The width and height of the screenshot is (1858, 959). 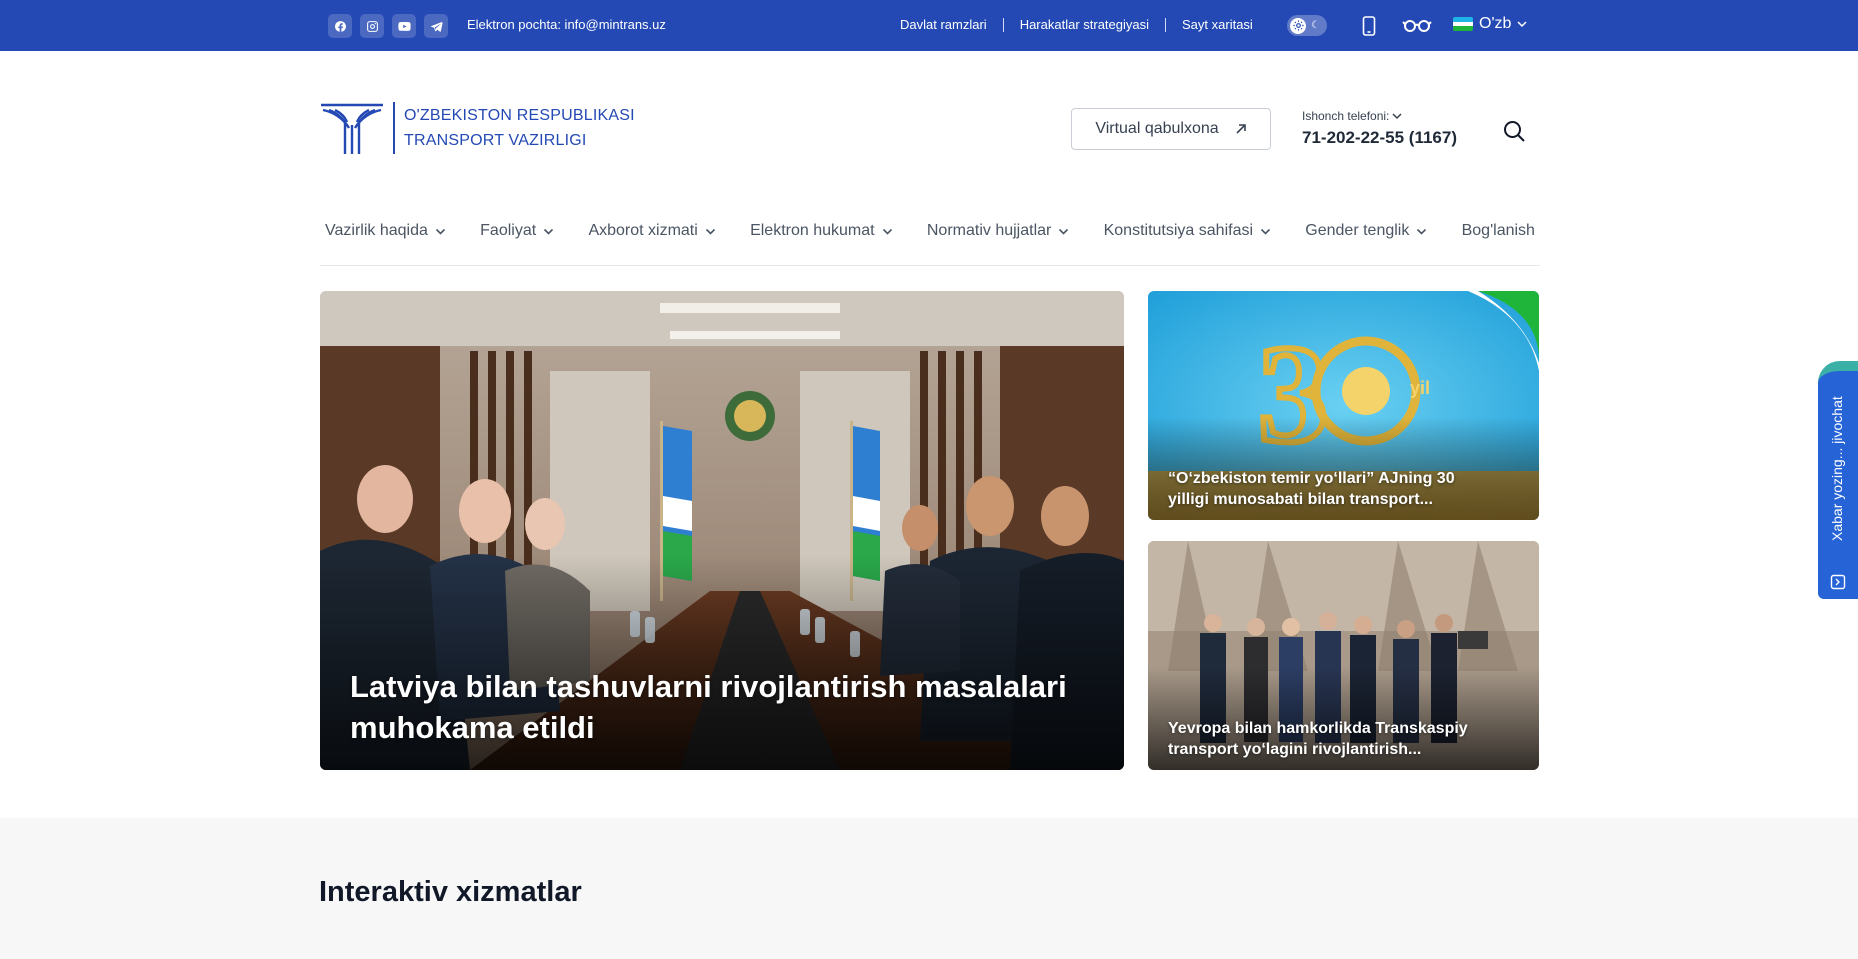 I want to click on nav-item-axborot-xizmati: Axborot xizmati, so click(x=651, y=231).